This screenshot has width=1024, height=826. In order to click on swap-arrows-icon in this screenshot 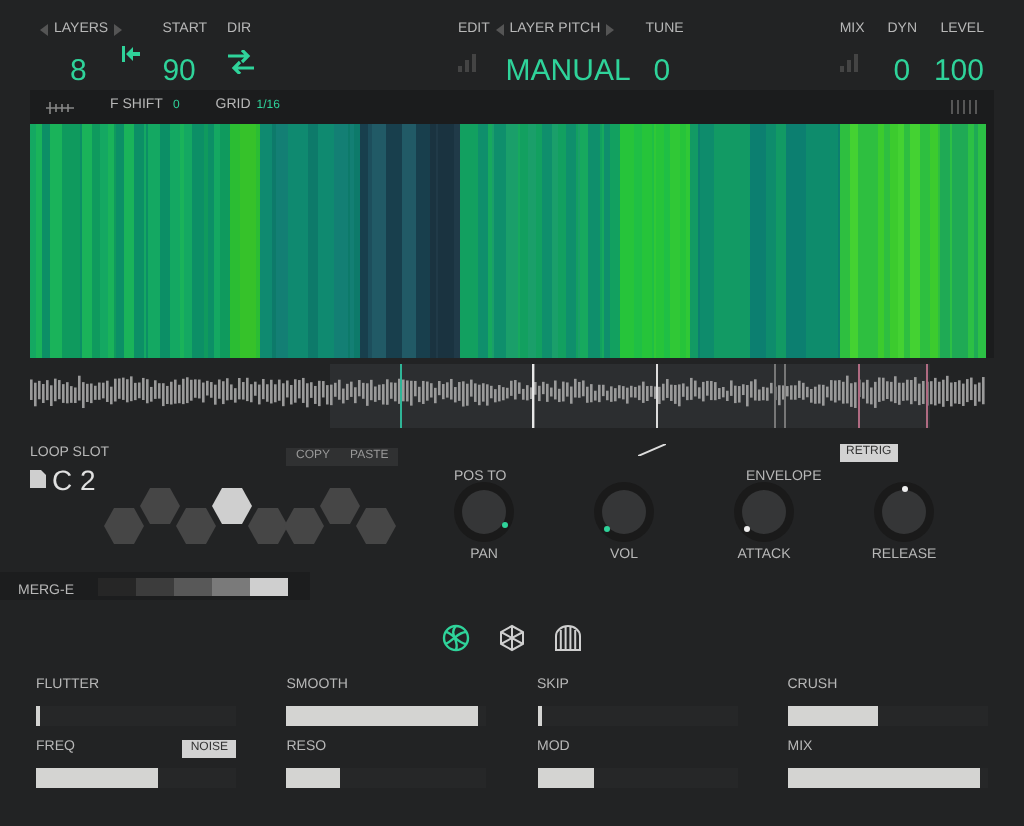, I will do `click(240, 61)`.